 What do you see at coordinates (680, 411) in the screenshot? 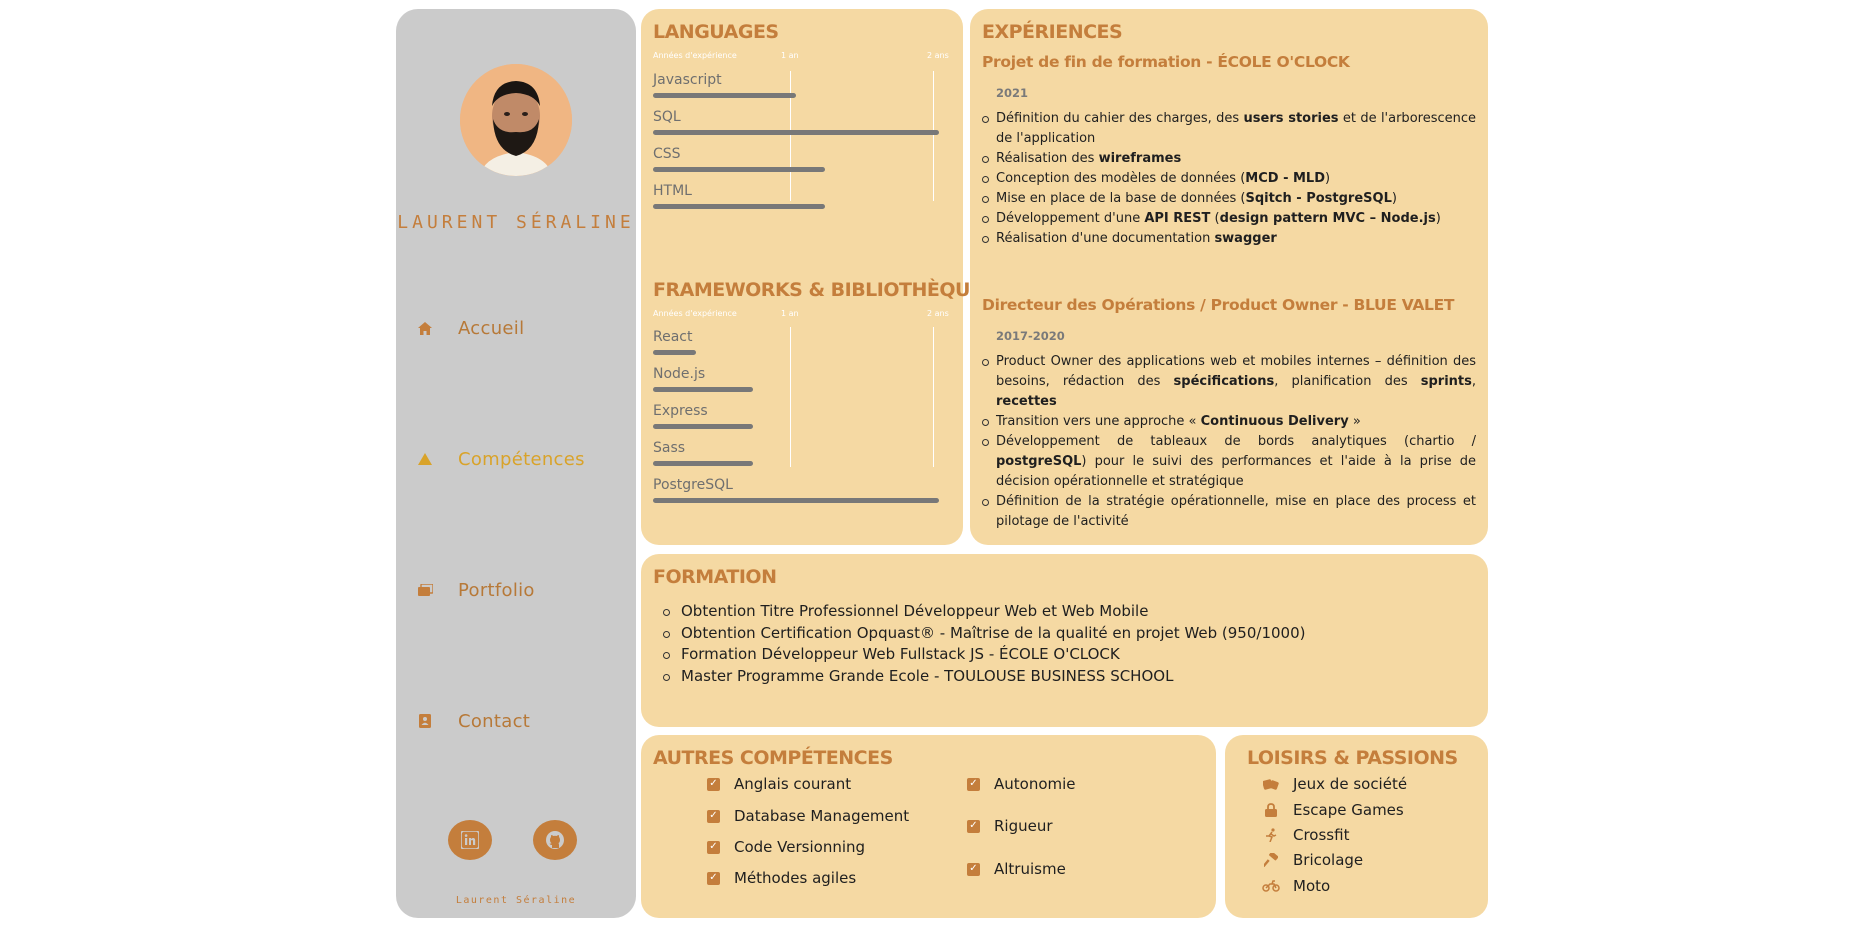
I see `skill-name: Express` at bounding box center [680, 411].